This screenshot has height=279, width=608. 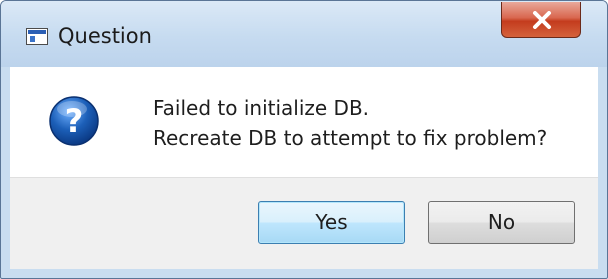 I want to click on no-button: No, so click(x=501, y=222).